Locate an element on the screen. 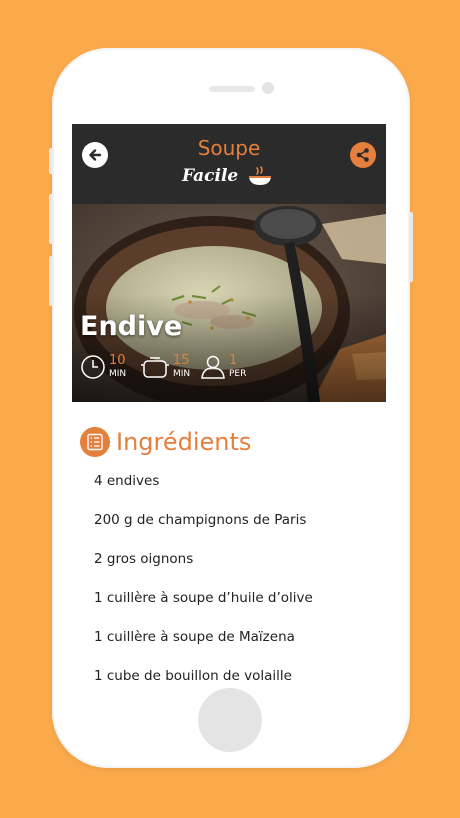 This screenshot has height=818, width=460. ingredients-header: Ingrédients is located at coordinates (165, 442).